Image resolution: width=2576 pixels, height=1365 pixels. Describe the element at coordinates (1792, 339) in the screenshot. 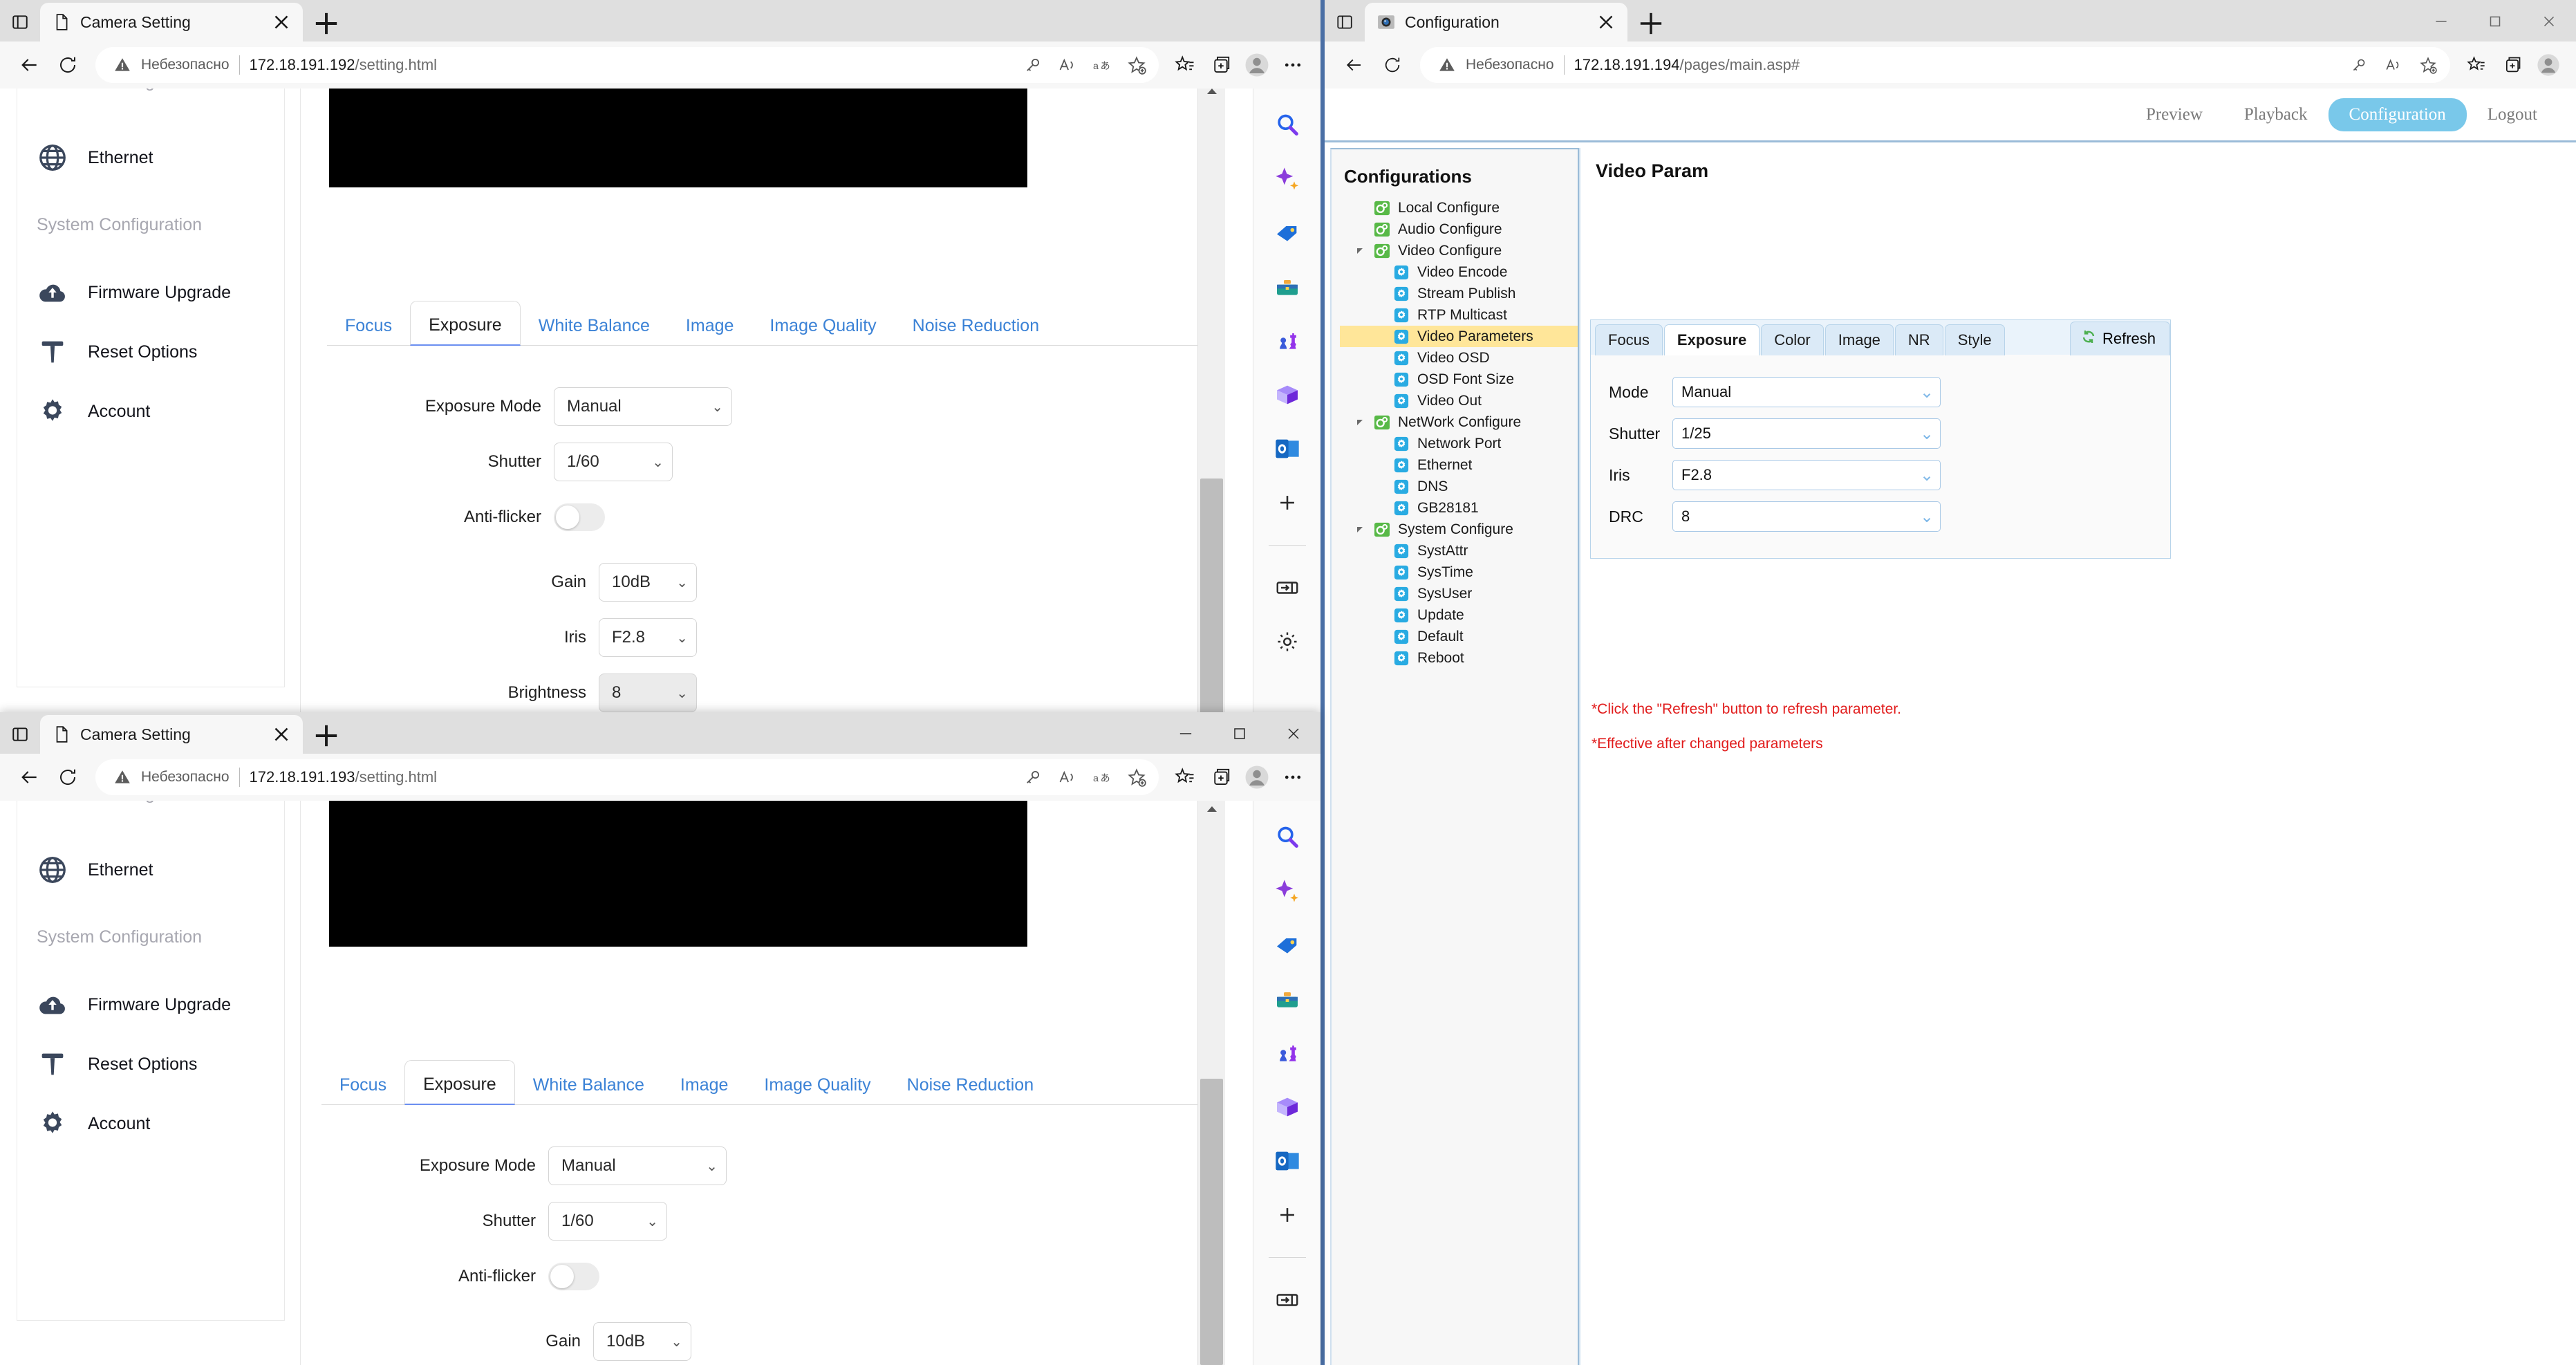

I see `param-tab-color: Color` at that location.